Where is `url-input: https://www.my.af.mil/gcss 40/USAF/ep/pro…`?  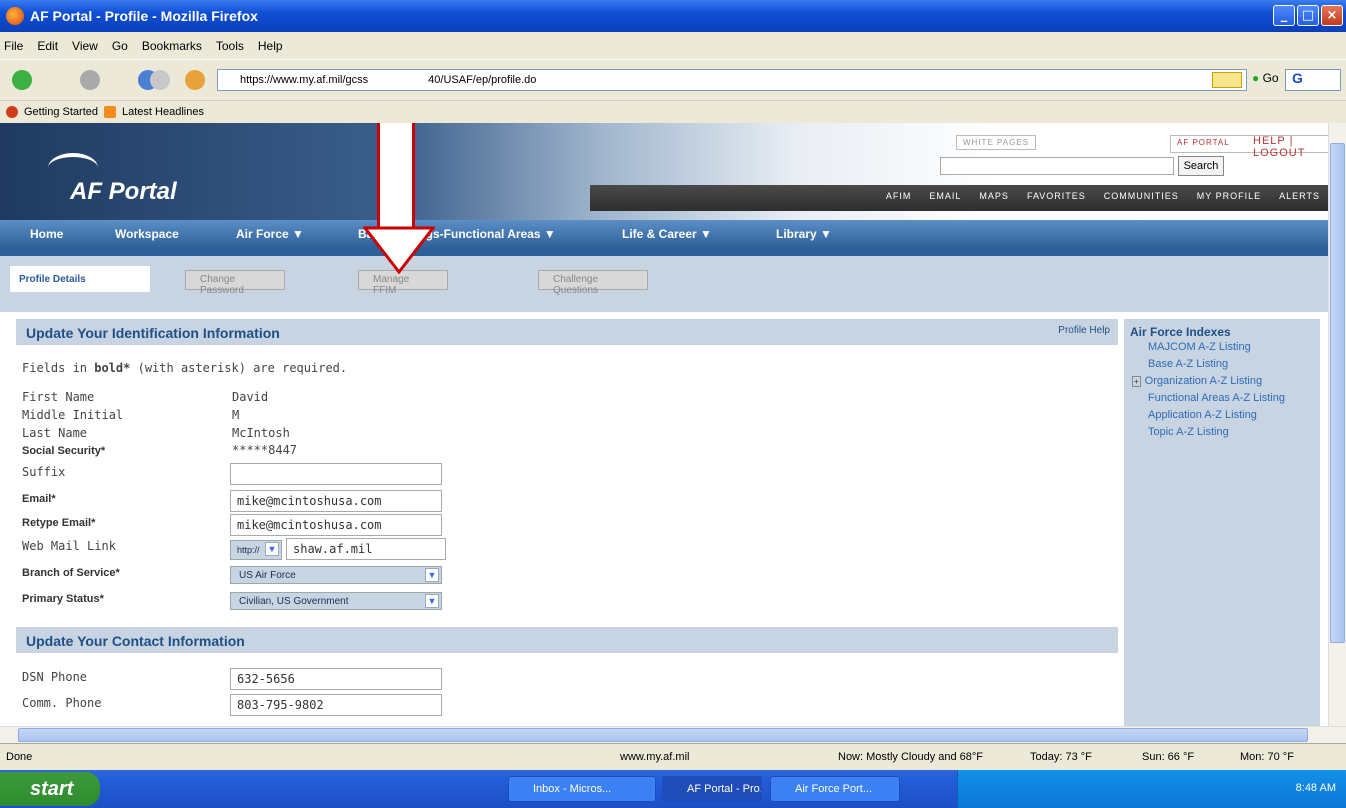
url-input: https://www.my.af.mil/gcss 40/USAF/ep/pro… is located at coordinates (732, 80).